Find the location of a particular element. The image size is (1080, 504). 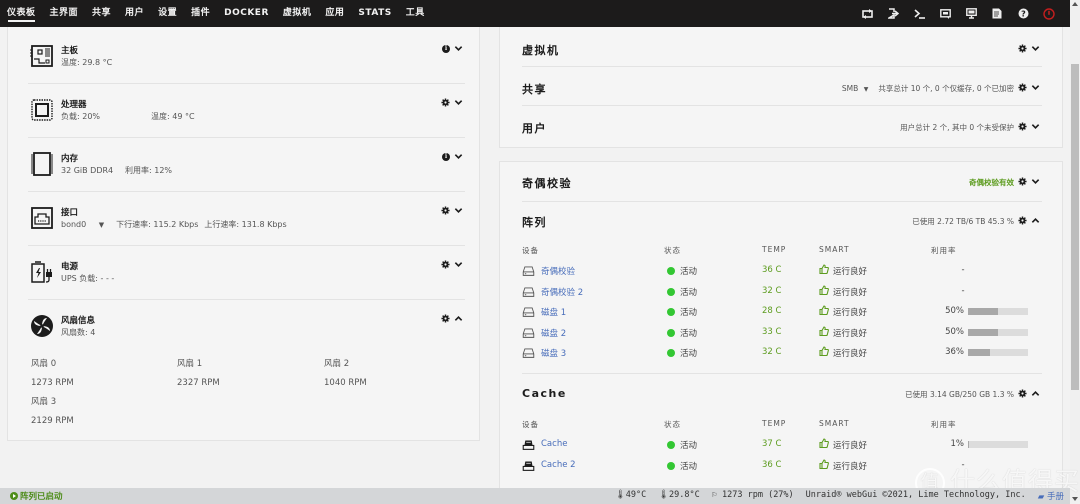

parity-row: 奇偶校验 奇偶校验有效 is located at coordinates (782, 182).